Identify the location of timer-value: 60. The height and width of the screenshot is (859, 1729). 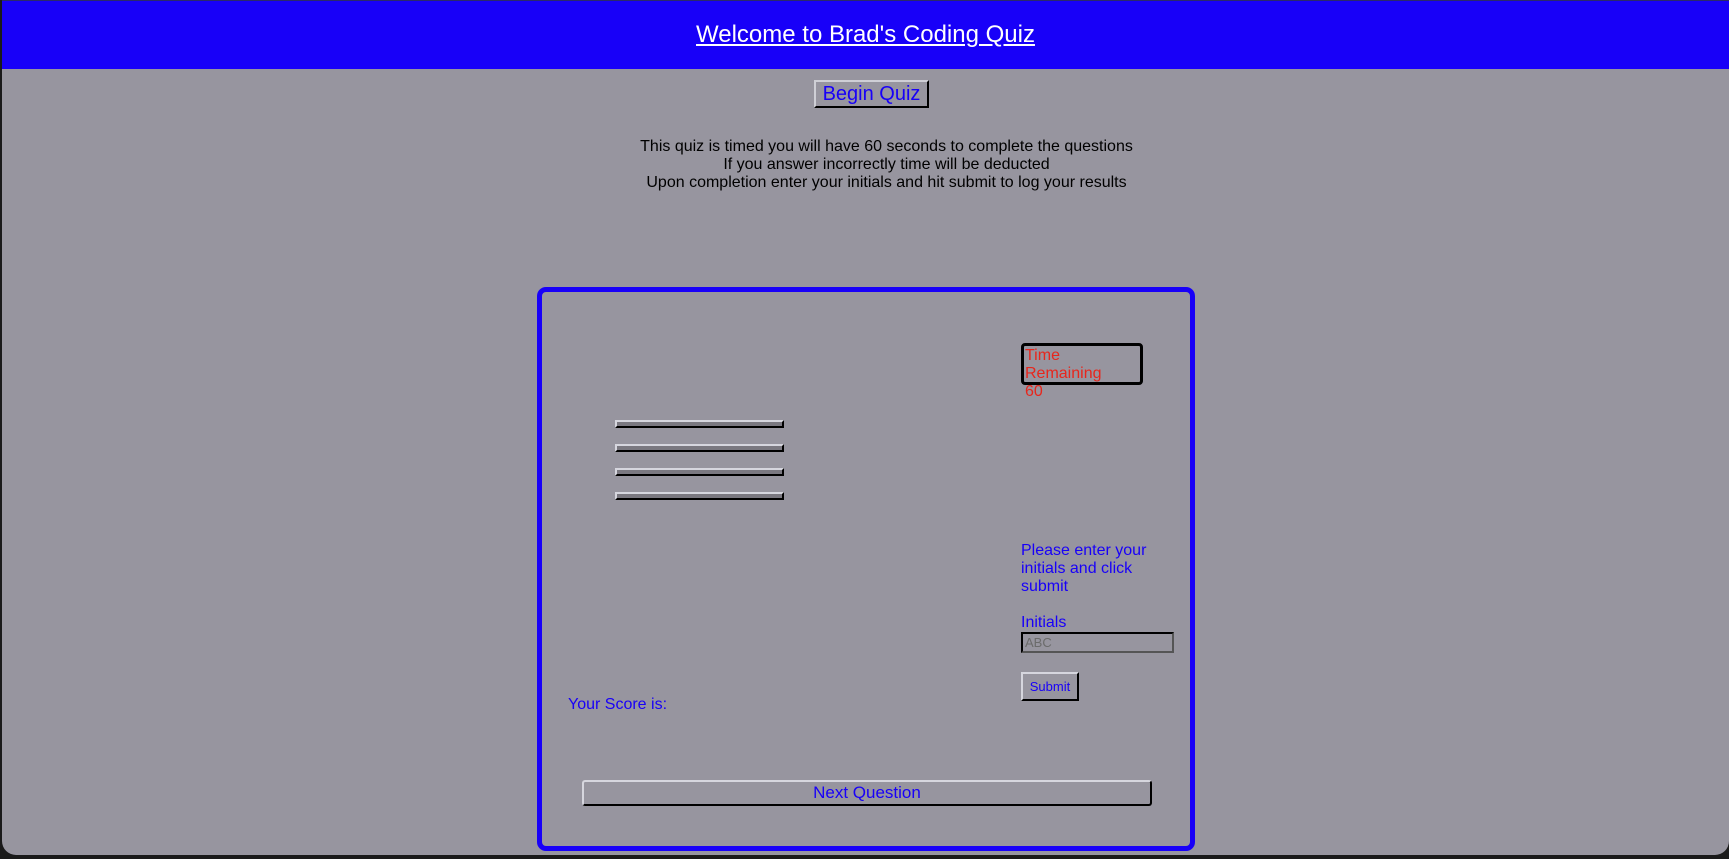
(1034, 391).